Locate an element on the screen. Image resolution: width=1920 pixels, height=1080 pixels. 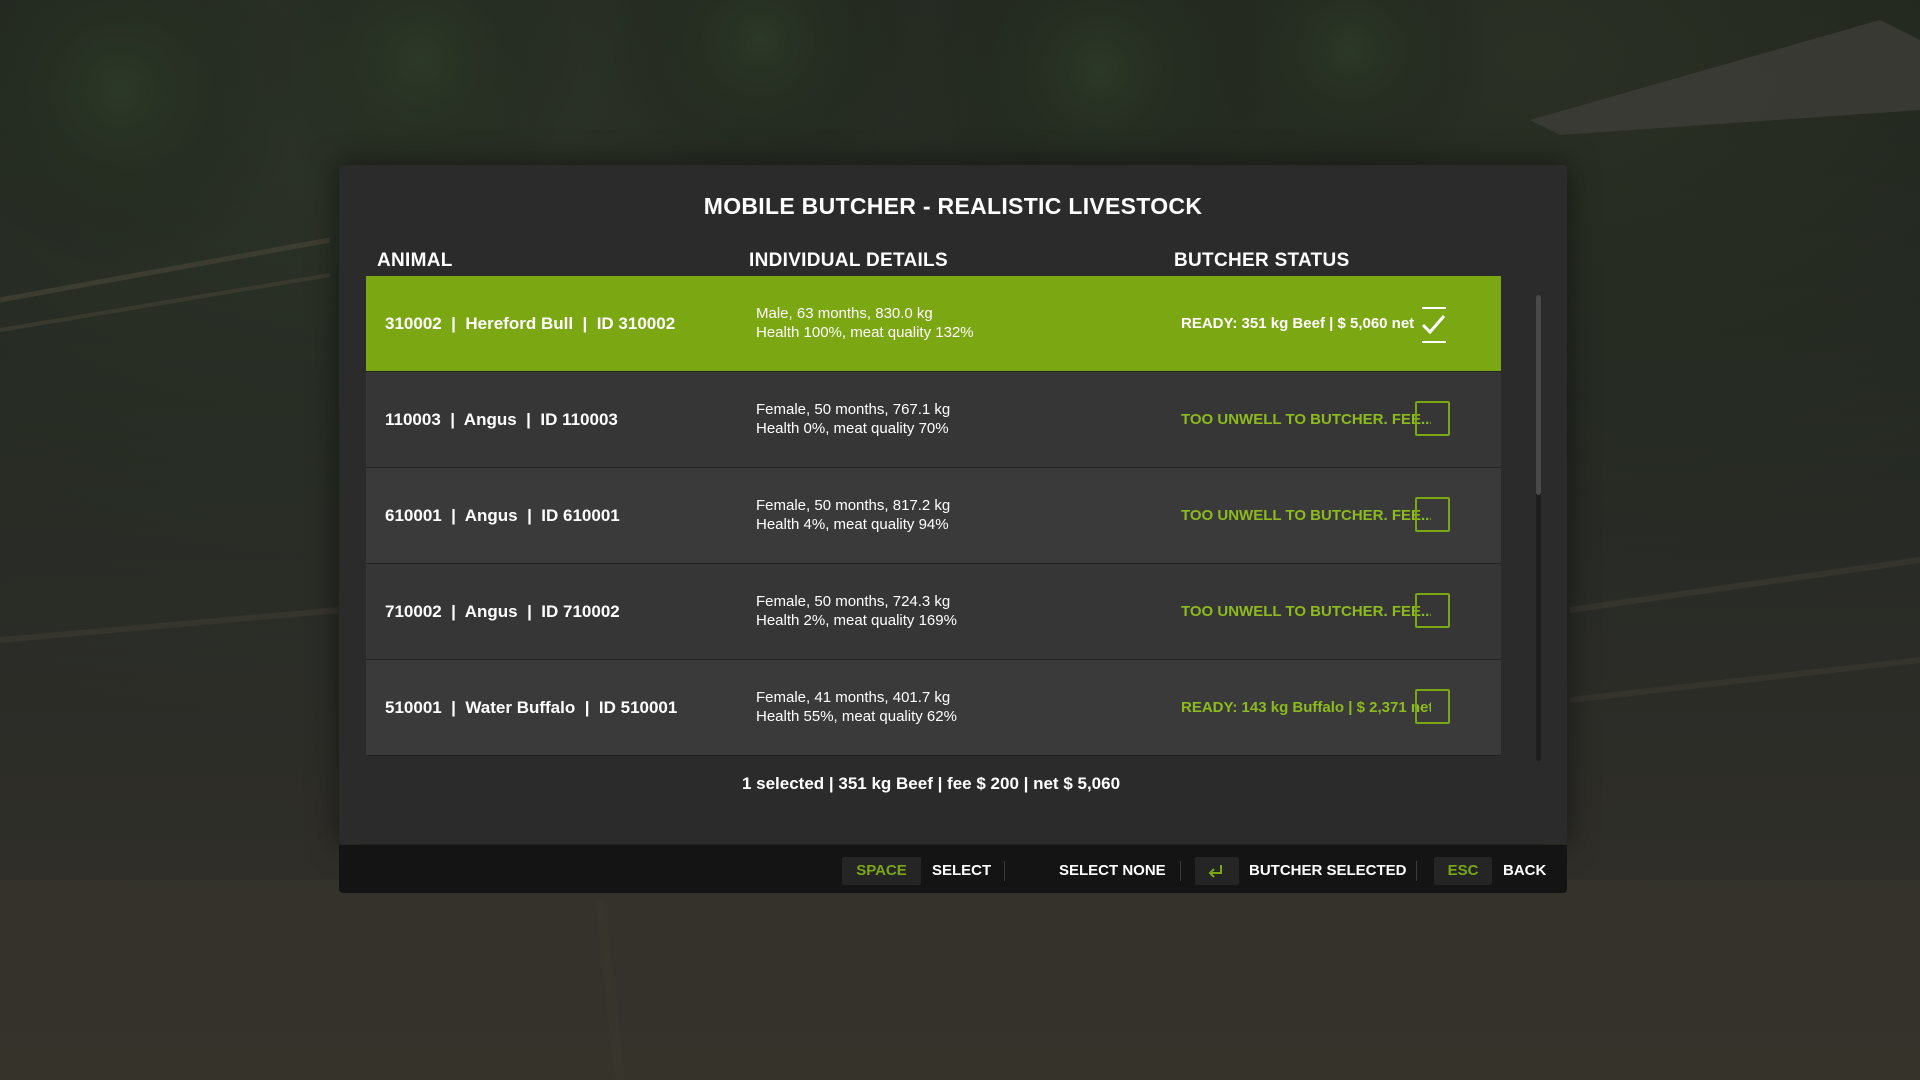
details-line-2: Health 55%, meat quality 62% is located at coordinates (856, 716).